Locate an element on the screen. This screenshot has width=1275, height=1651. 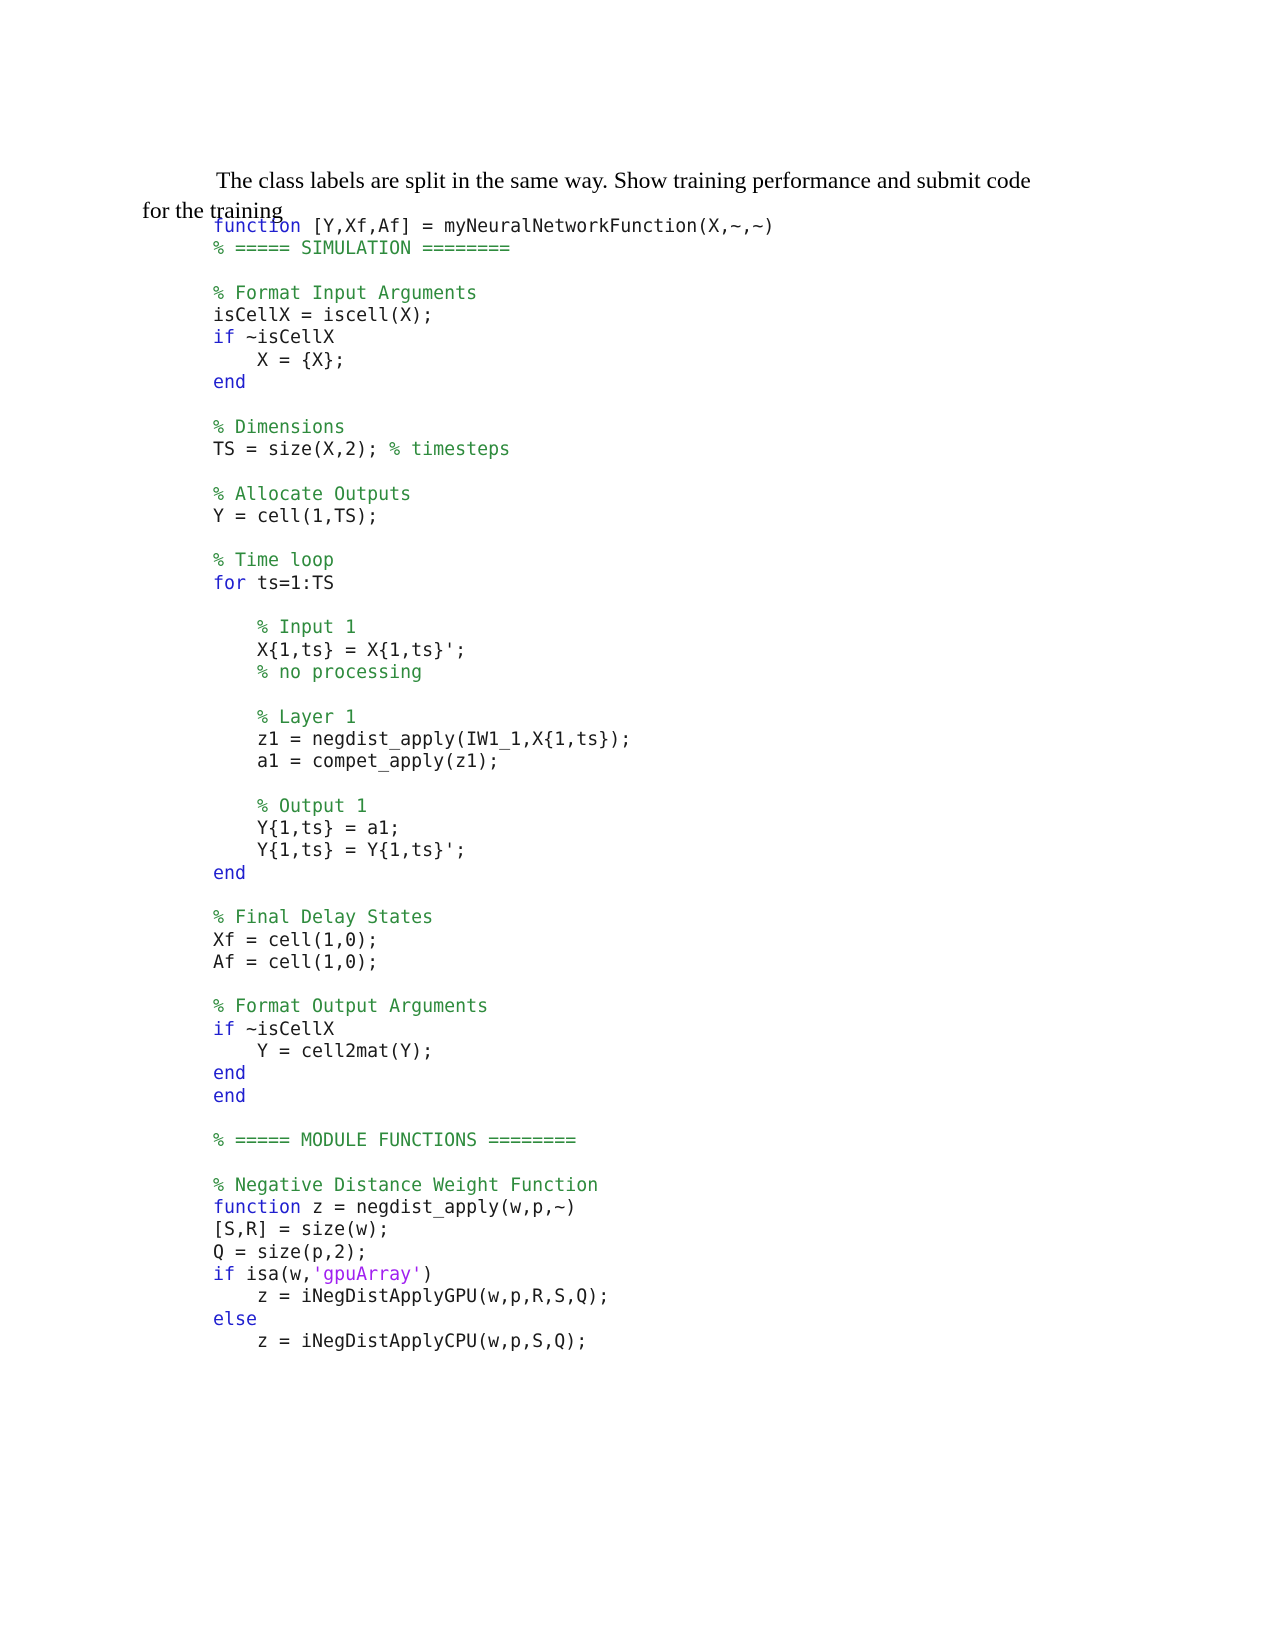
code-line: % Dimensions is located at coordinates (703, 428).